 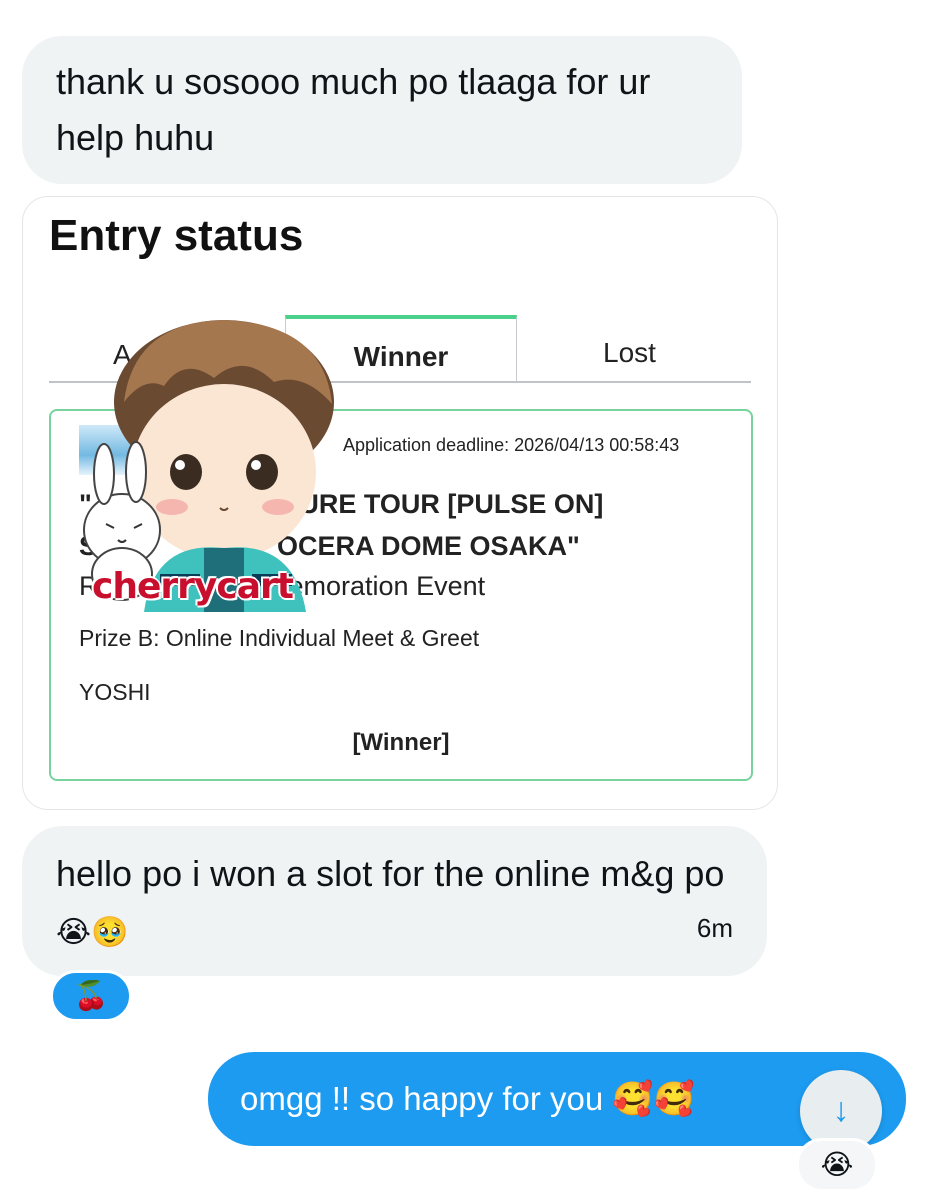 I want to click on entry-result: [Winner], so click(x=401, y=742).